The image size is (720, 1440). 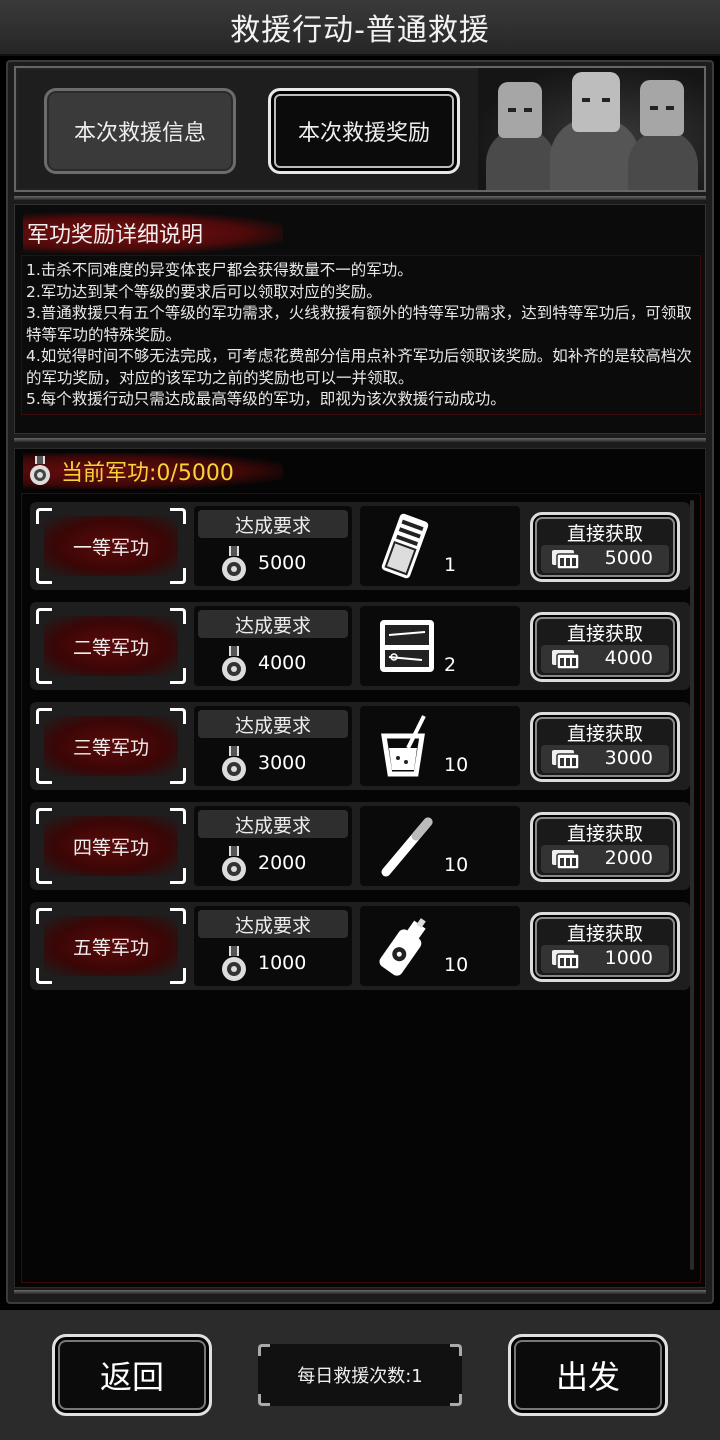 What do you see at coordinates (628, 958) in the screenshot?
I see `price-value: 1000` at bounding box center [628, 958].